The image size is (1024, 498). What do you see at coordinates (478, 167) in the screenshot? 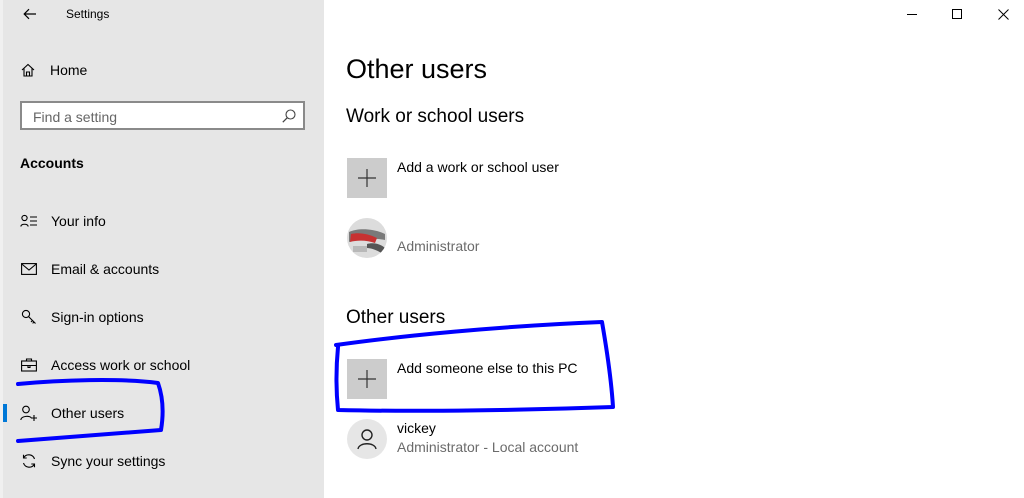
I see `add-work-school-user-label: Add a work or school user` at bounding box center [478, 167].